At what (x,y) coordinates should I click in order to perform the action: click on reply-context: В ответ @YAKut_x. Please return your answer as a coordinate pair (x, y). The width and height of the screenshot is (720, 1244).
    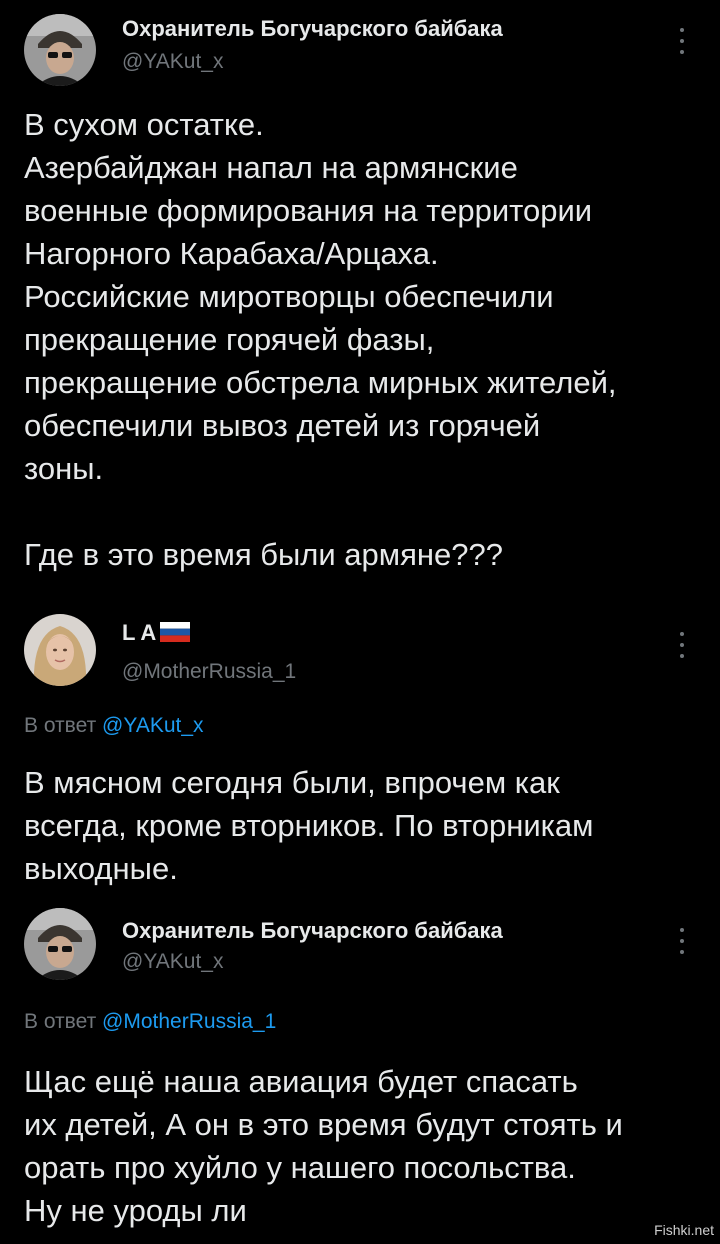
    Looking at the image, I should click on (114, 726).